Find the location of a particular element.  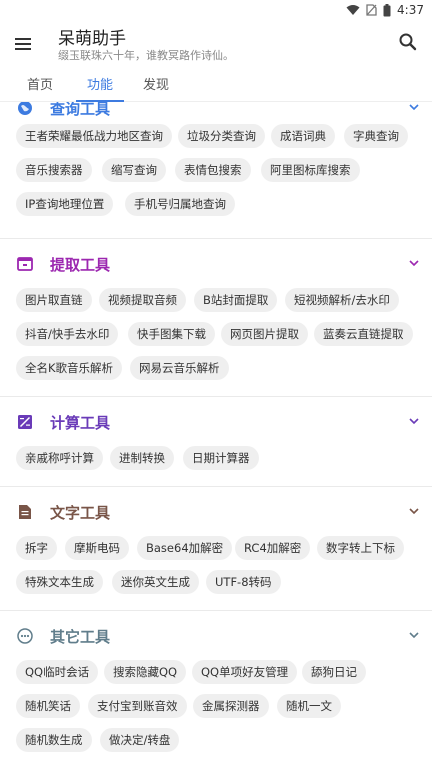

menu-button is located at coordinates (23, 43).